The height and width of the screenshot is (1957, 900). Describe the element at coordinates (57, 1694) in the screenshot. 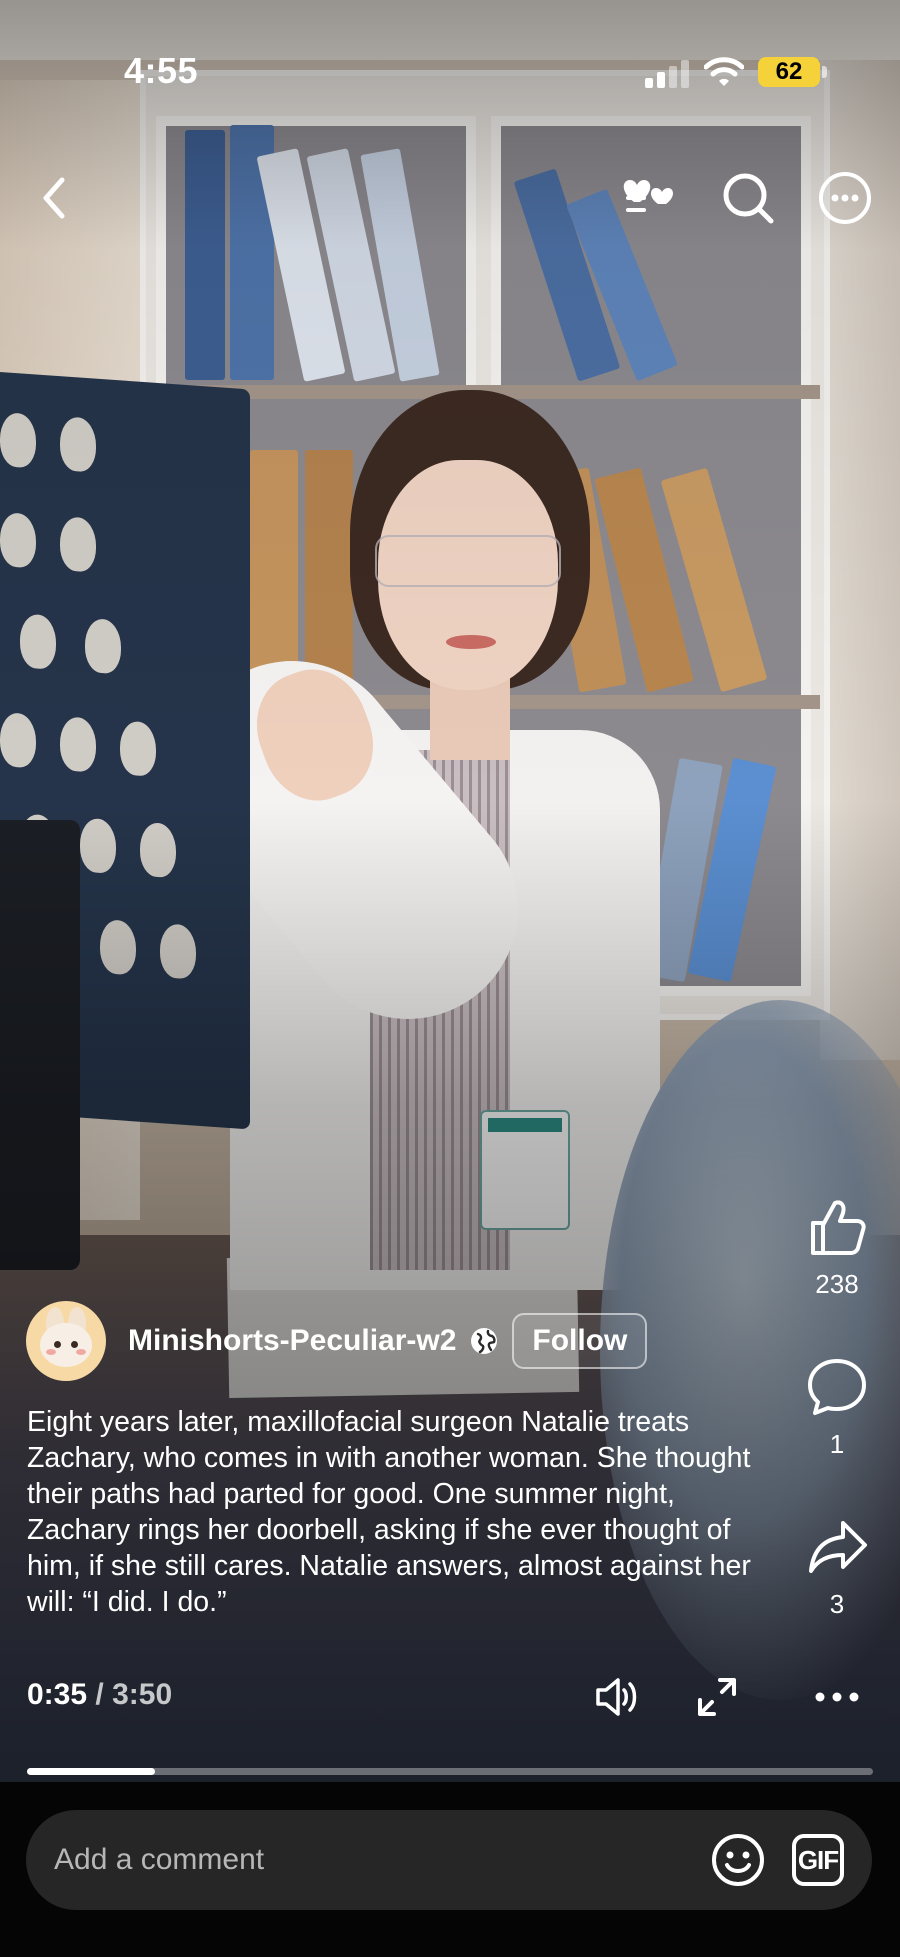

I see `current-time: 0:35` at that location.